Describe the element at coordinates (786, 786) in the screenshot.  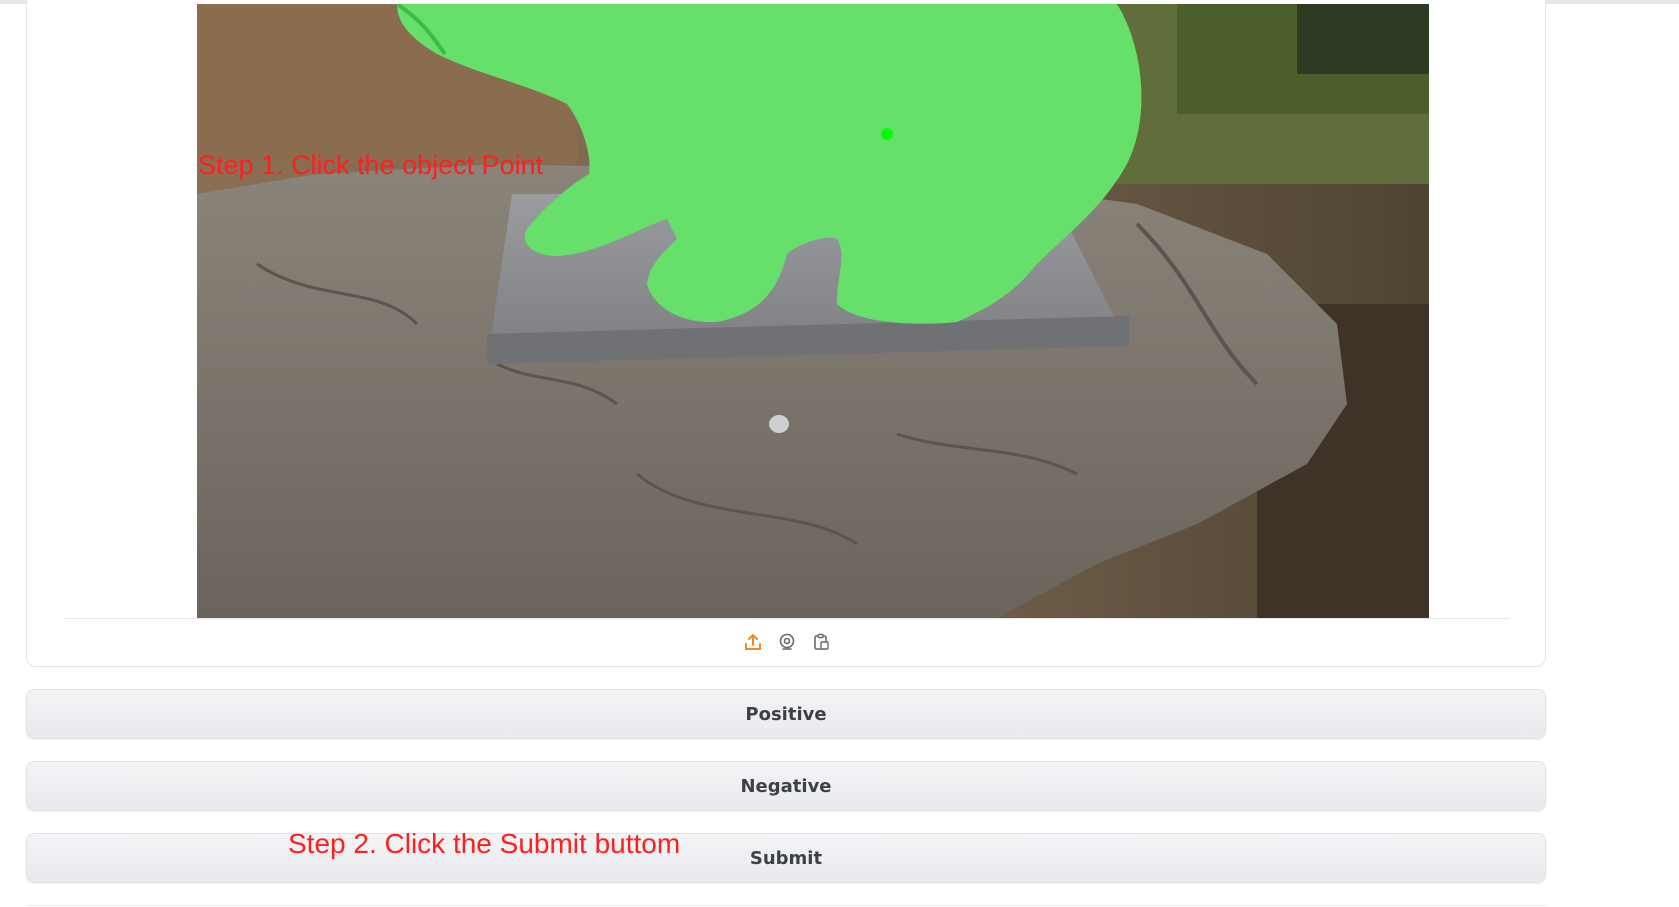
I see `negative-button: Negative` at that location.